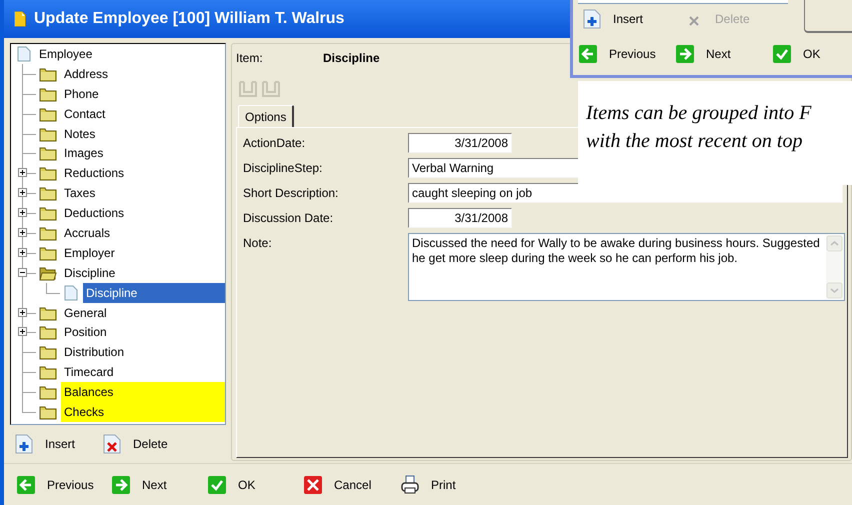 This screenshot has width=852, height=505. I want to click on tree-item: Timecard, so click(87, 372).